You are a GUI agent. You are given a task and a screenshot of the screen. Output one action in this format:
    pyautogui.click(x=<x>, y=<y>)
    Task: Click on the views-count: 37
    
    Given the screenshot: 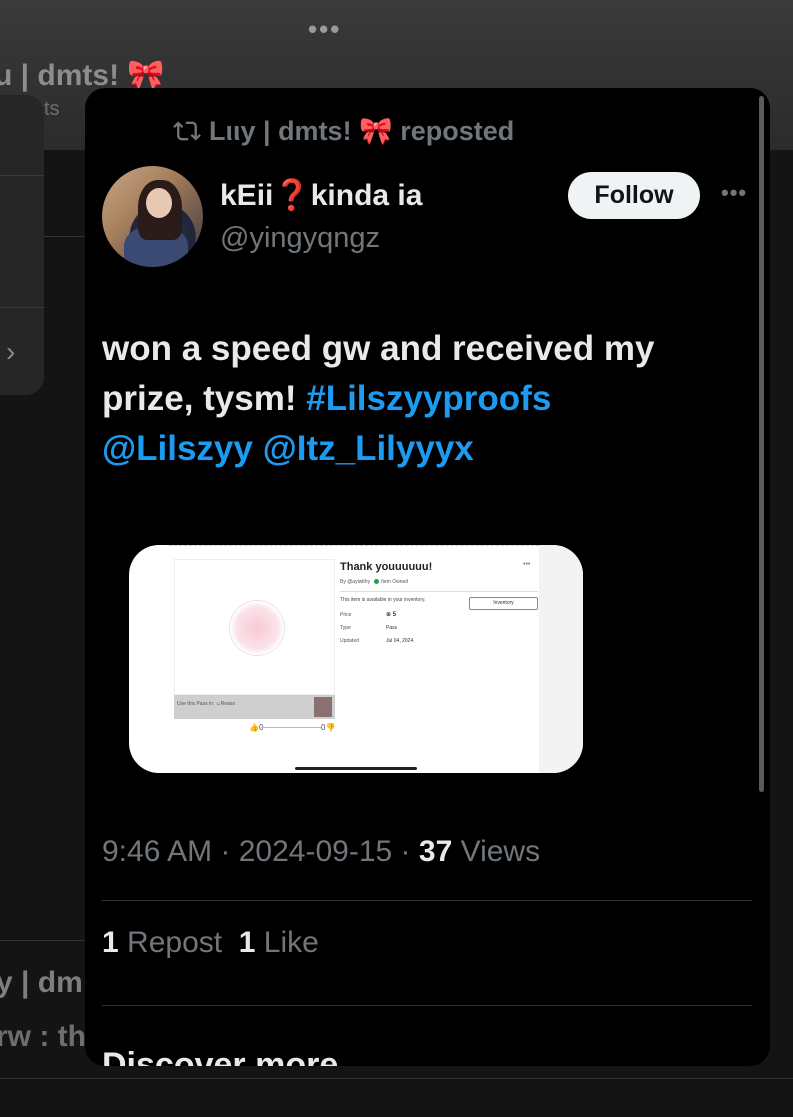 What is the action you would take?
    pyautogui.click(x=435, y=851)
    